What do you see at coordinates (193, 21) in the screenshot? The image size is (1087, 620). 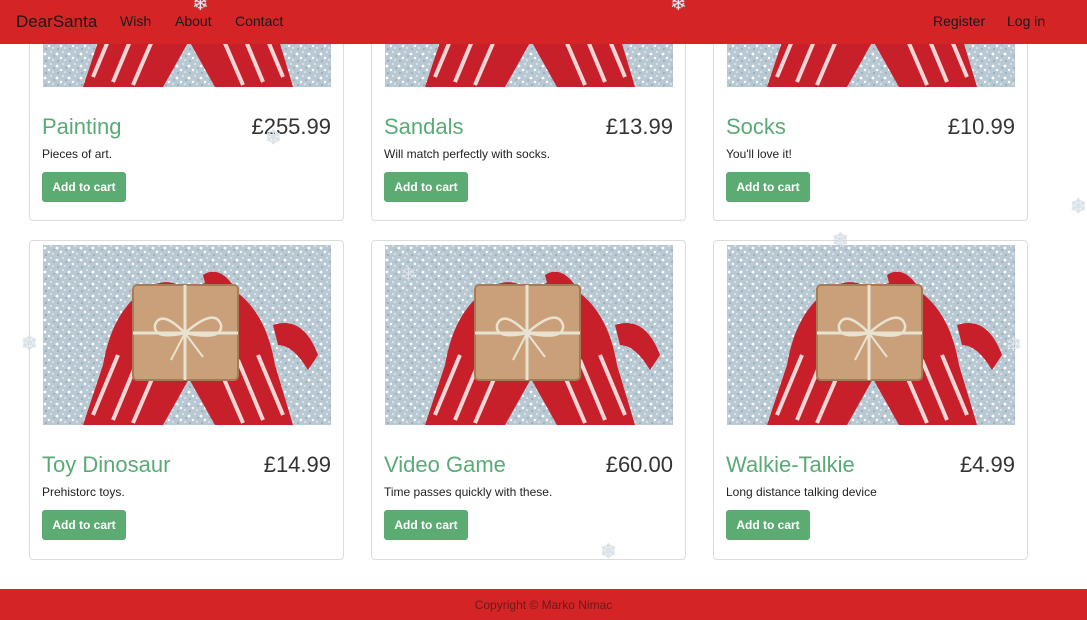 I see `nav-link-about: About` at bounding box center [193, 21].